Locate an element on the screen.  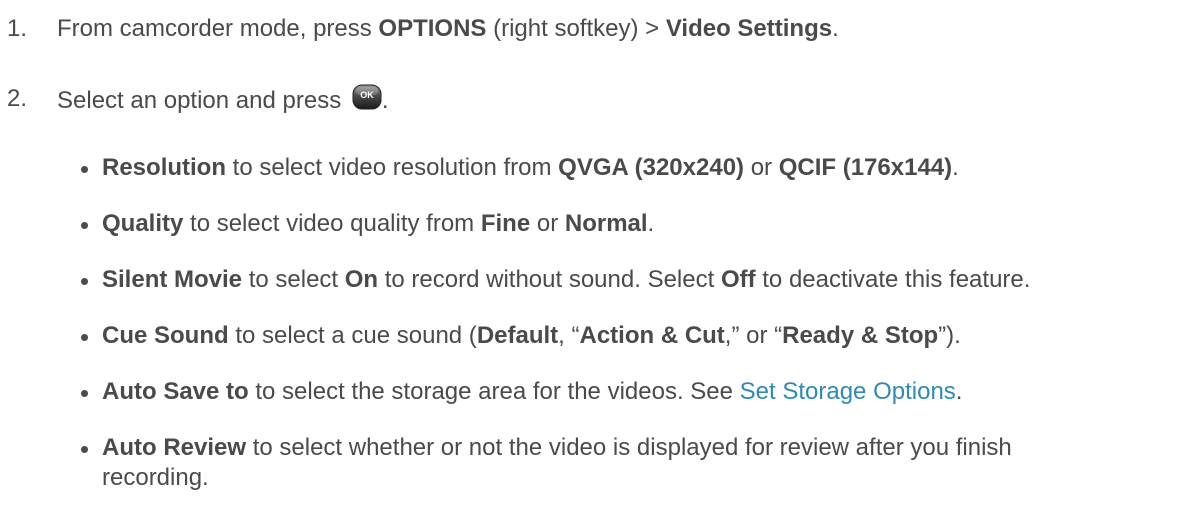
option-value: On is located at coordinates (361, 279).